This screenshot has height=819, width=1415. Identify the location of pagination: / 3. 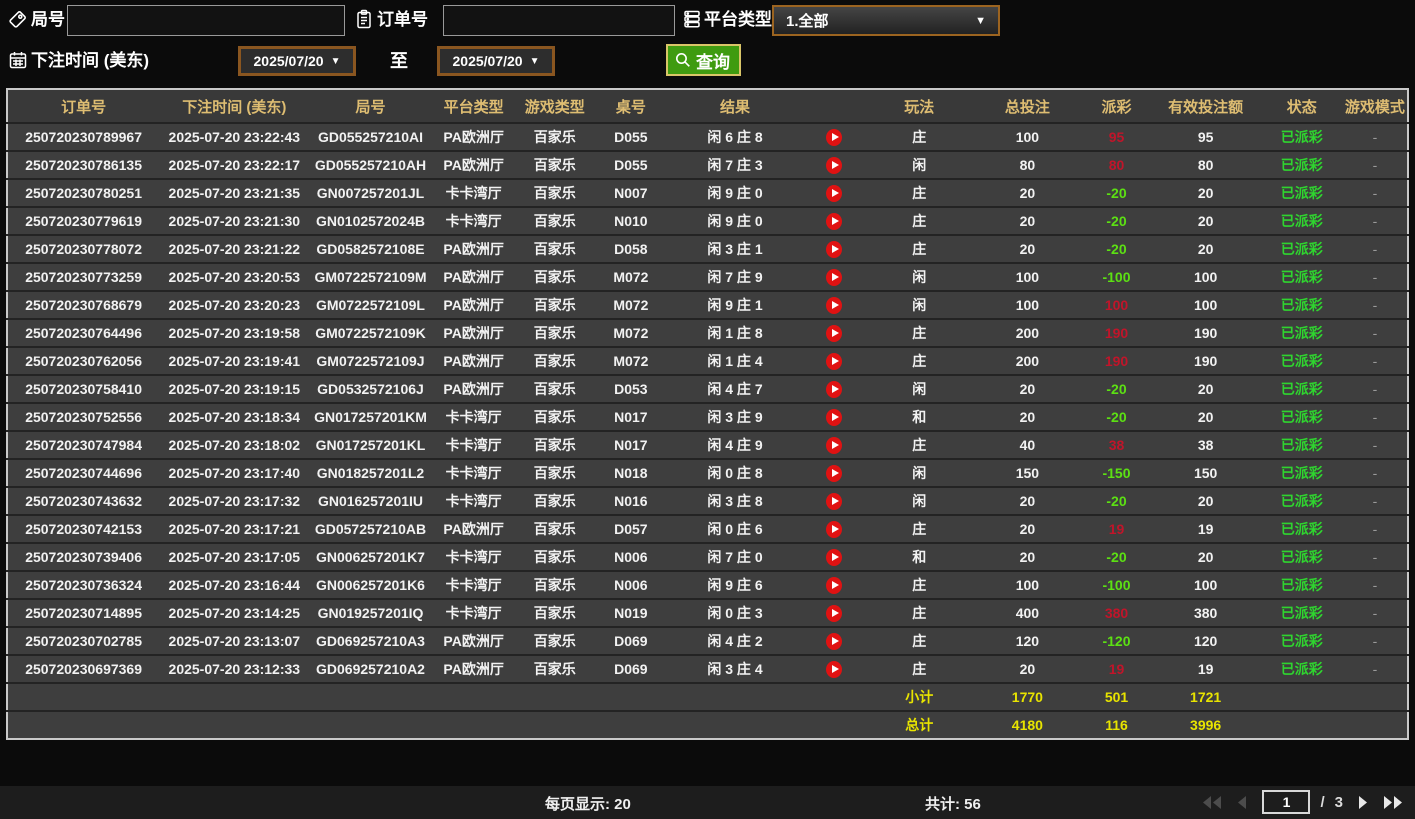
(1302, 802).